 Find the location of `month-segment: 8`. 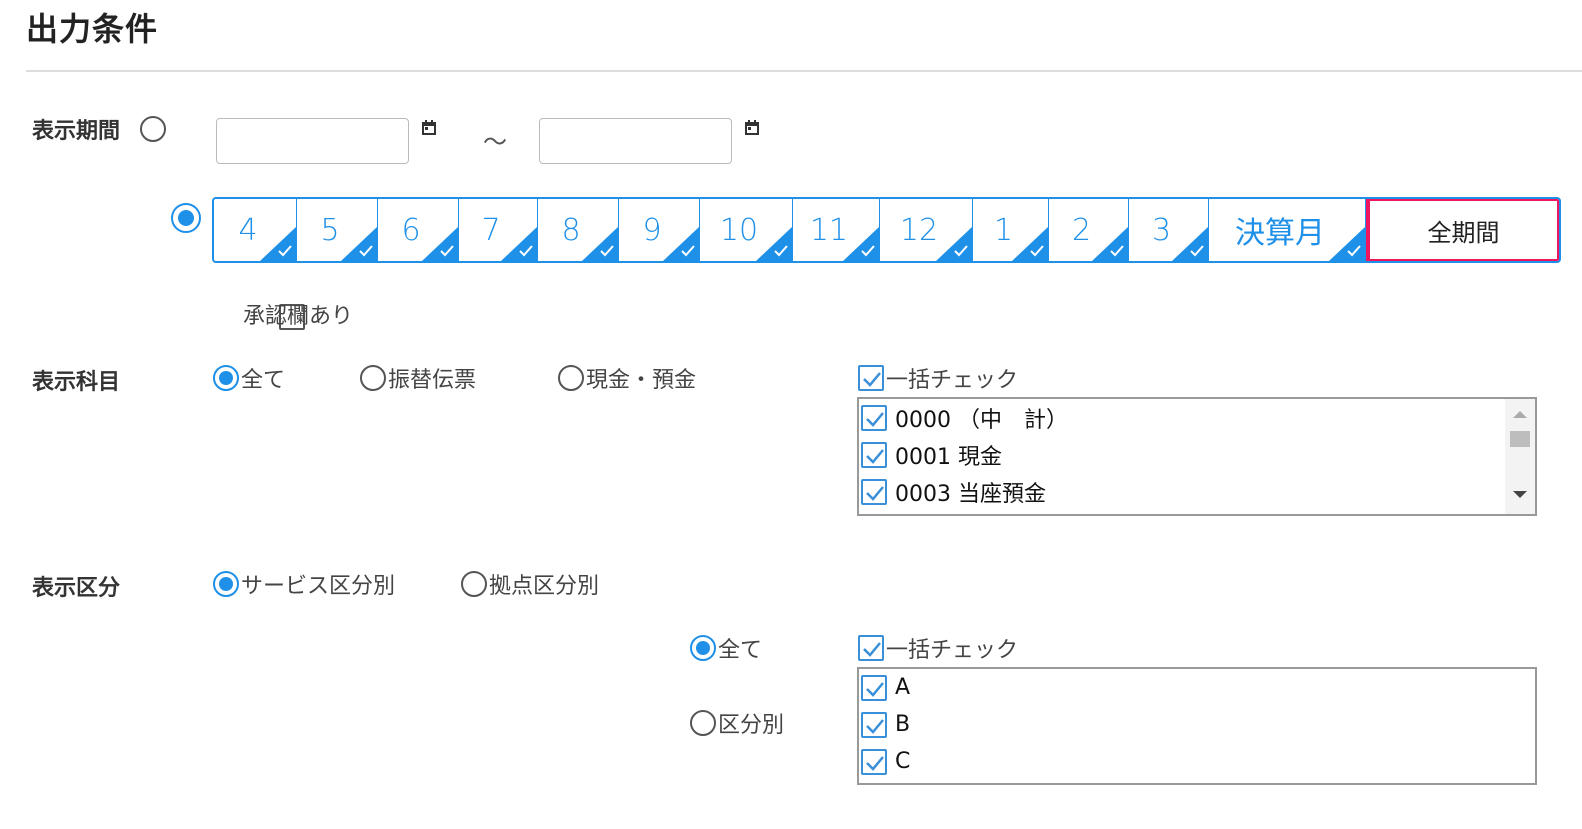

month-segment: 8 is located at coordinates (578, 230).